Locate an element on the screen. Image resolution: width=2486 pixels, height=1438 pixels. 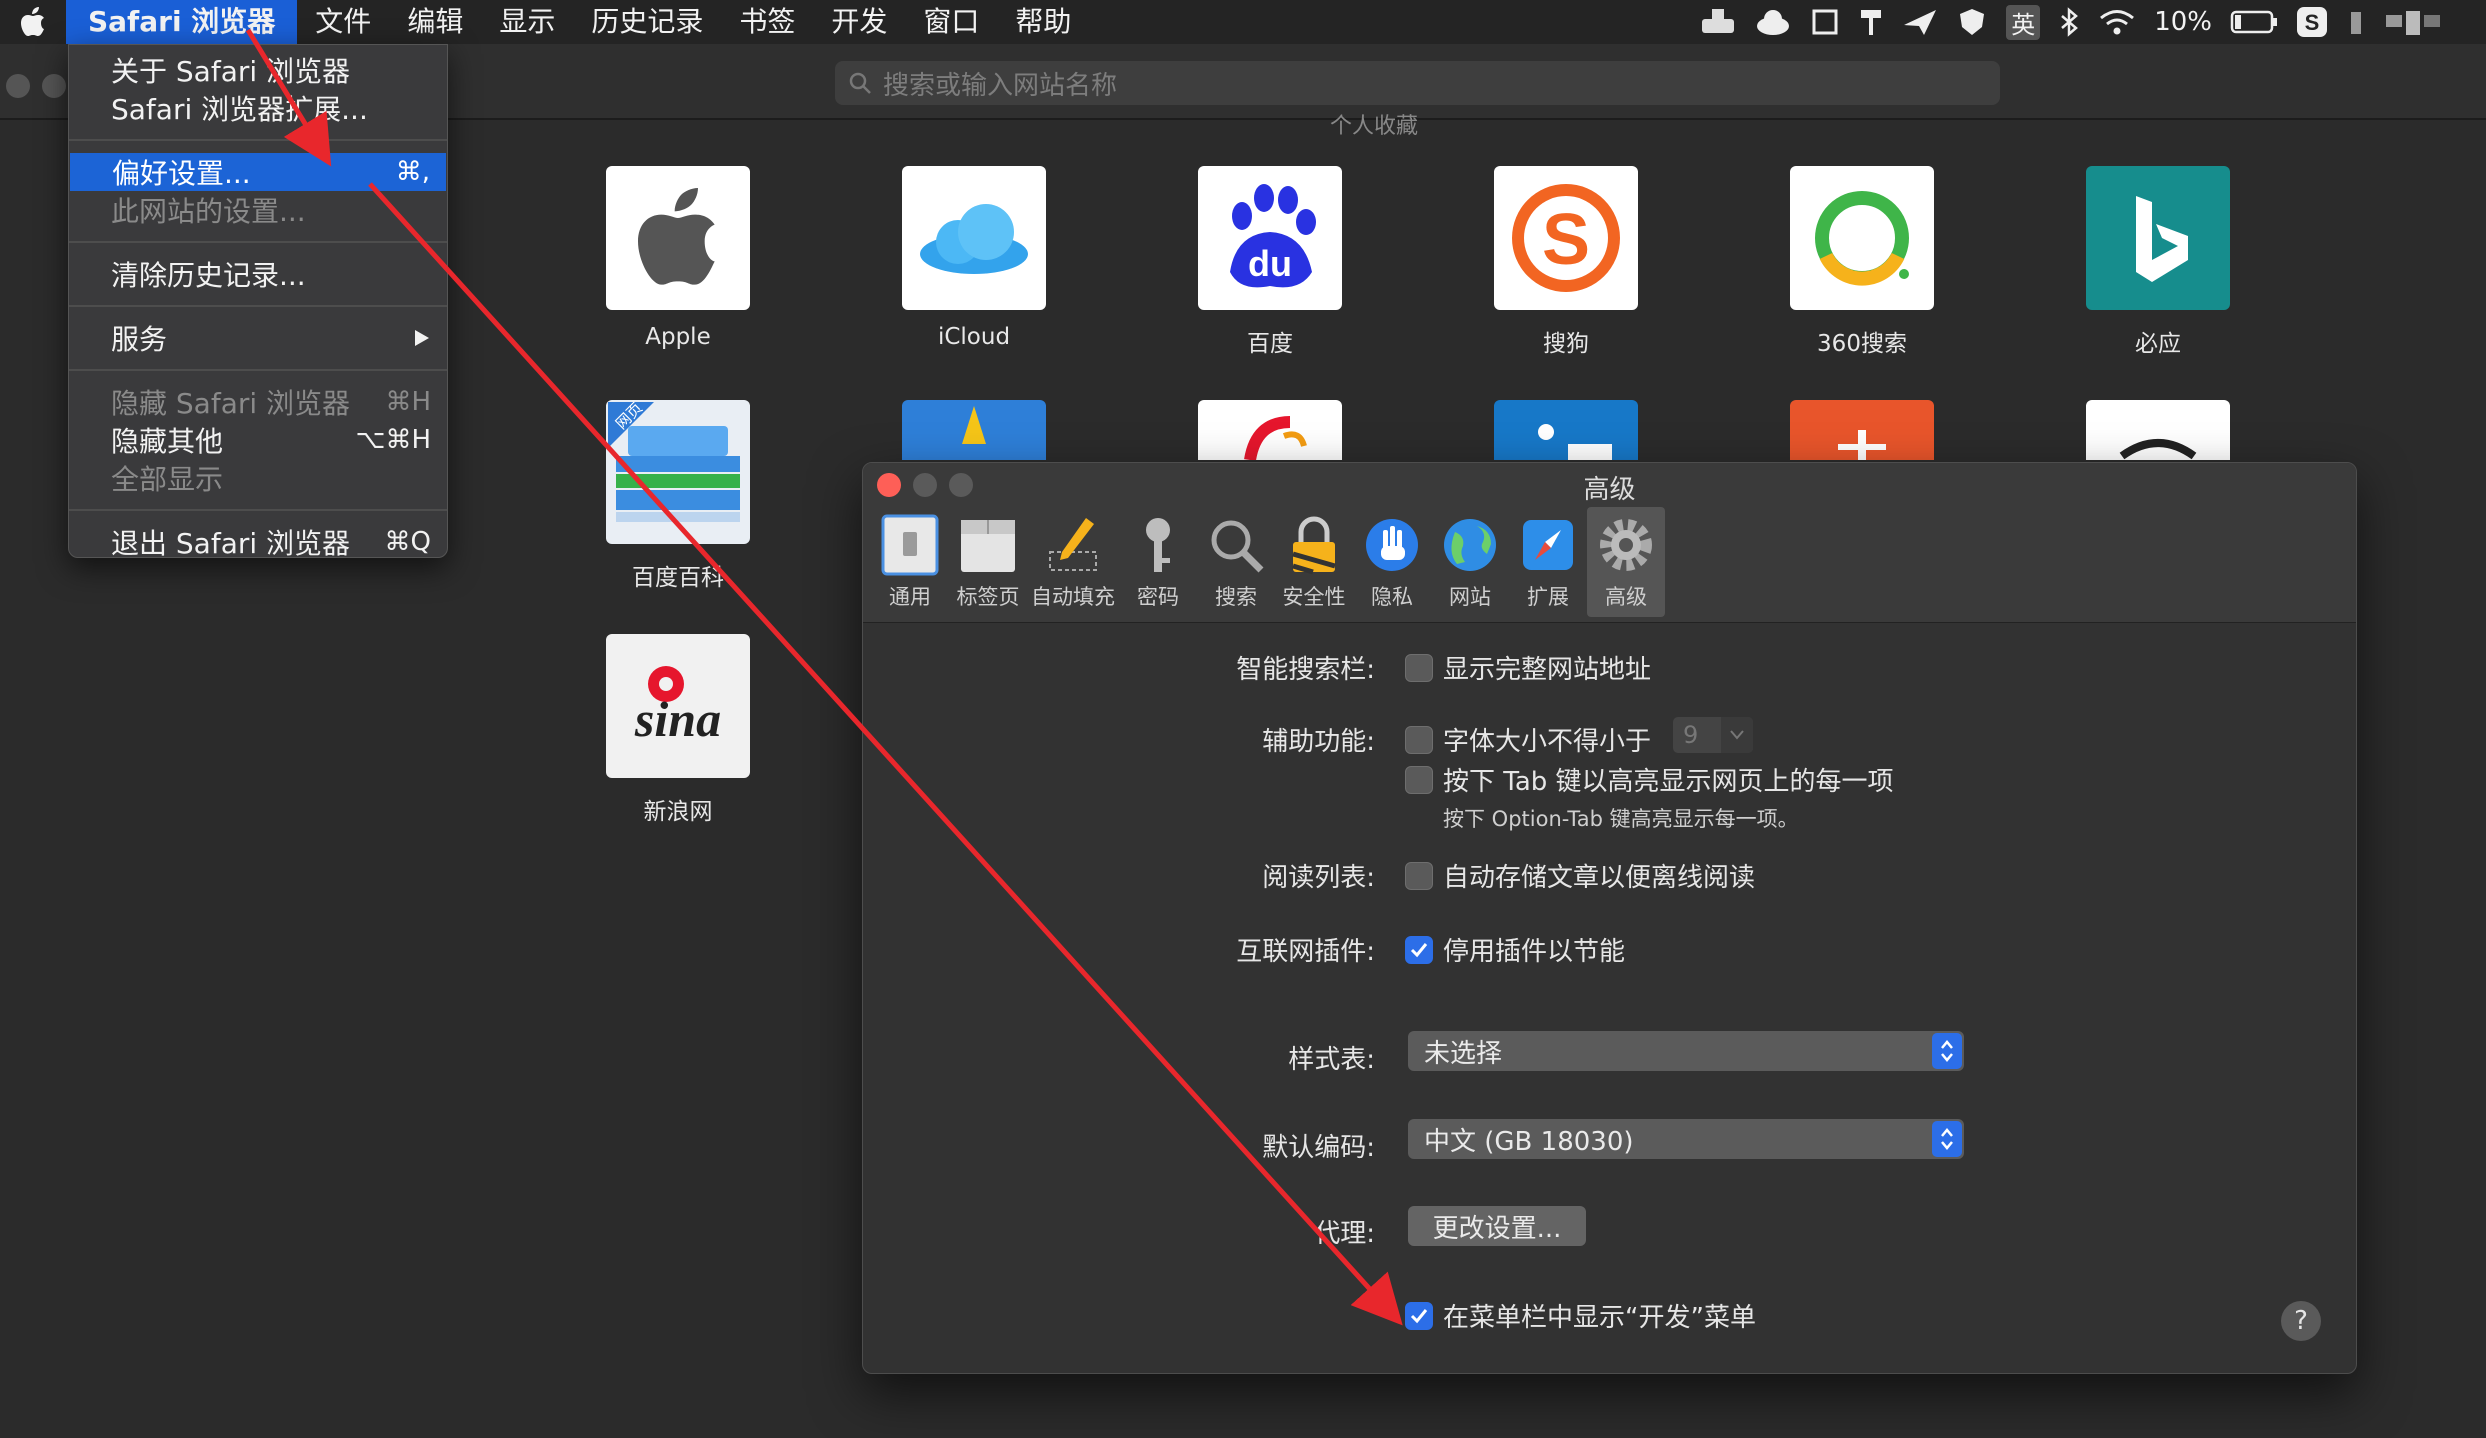
input-method-icon: 英 is located at coordinates (2023, 22).